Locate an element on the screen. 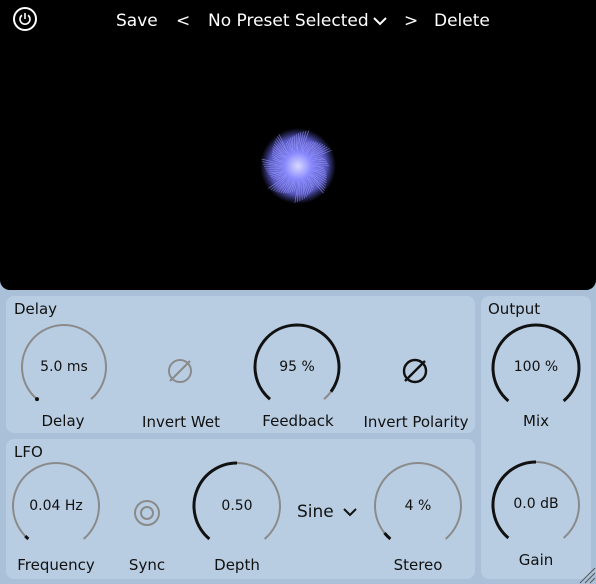 This screenshot has width=596, height=584. stereo-scope-blob is located at coordinates (298, 166).